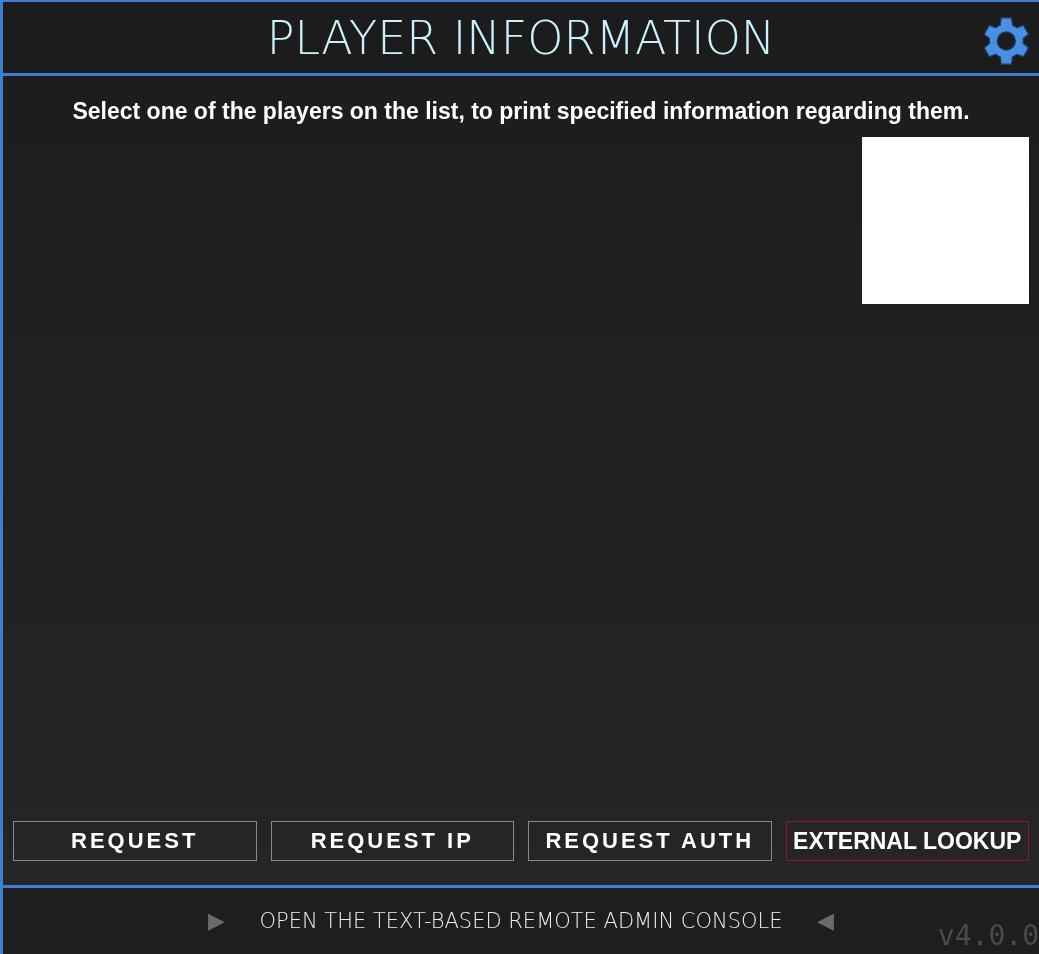 The image size is (1039, 954). What do you see at coordinates (217, 921) in the screenshot?
I see `arrow-text: ▶` at bounding box center [217, 921].